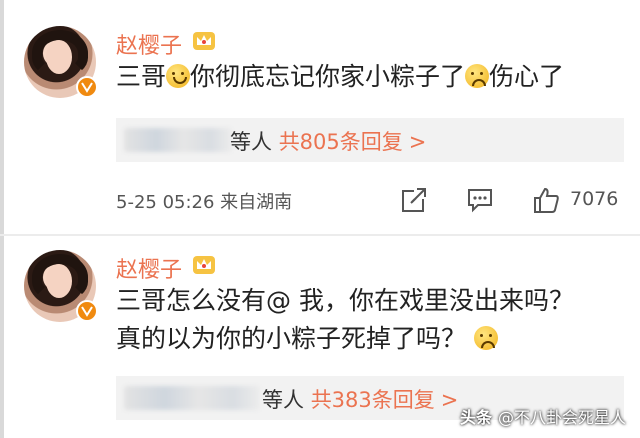 Image resolution: width=640 pixels, height=438 pixels. What do you see at coordinates (341, 142) in the screenshot?
I see `reply-count-link: 共805条回复` at bounding box center [341, 142].